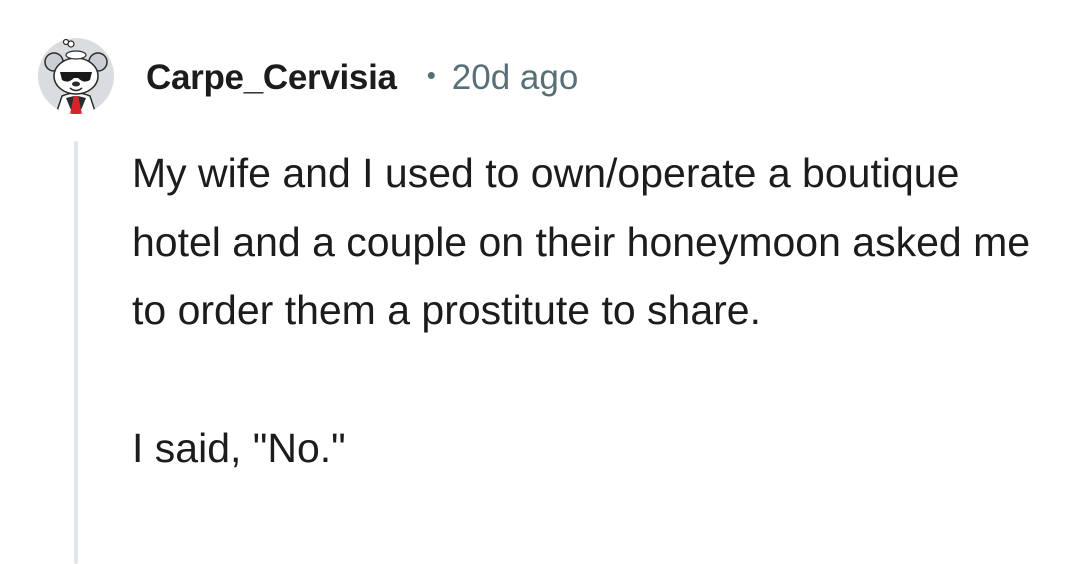 This screenshot has width=1080, height=564. I want to click on timestamp: 20d ago, so click(515, 78).